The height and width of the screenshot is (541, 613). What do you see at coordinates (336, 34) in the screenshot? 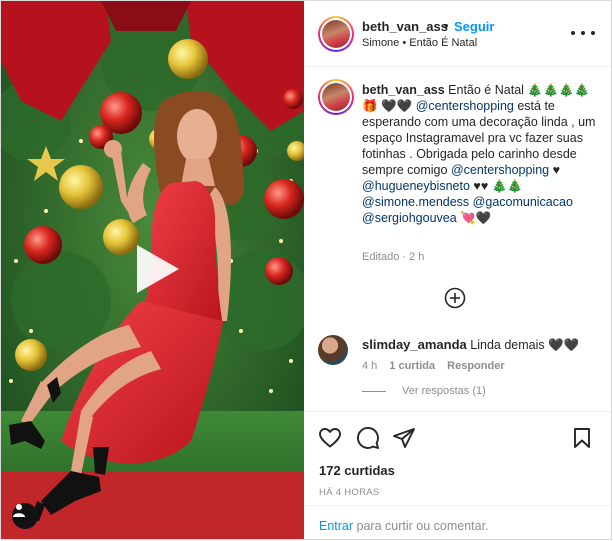
I see `author-avatar` at bounding box center [336, 34].